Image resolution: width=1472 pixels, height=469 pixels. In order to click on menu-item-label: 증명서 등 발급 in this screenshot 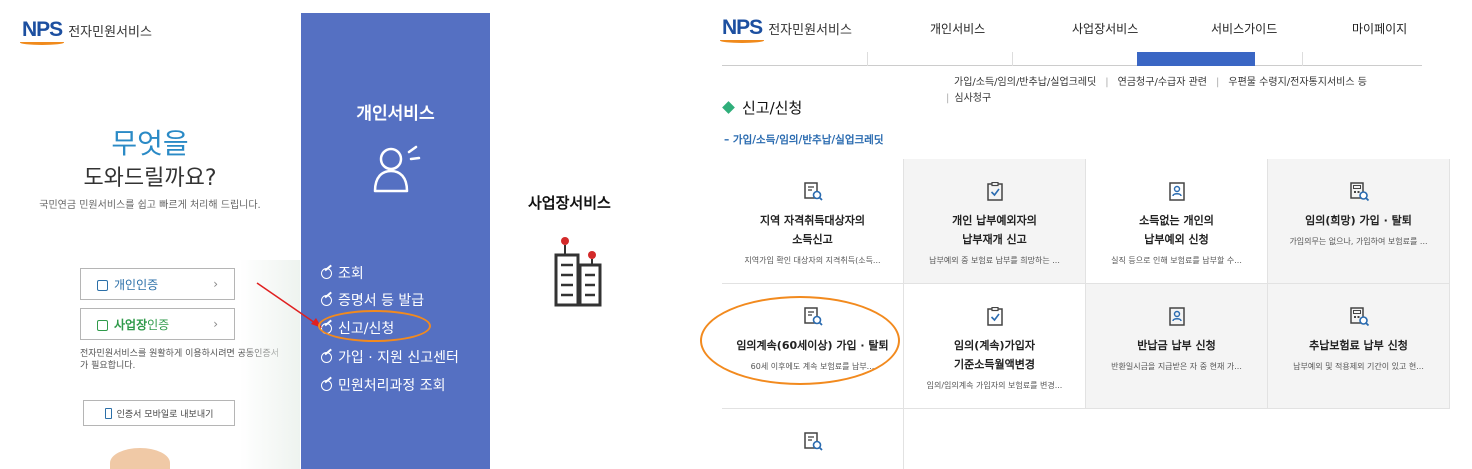, I will do `click(381, 301)`.